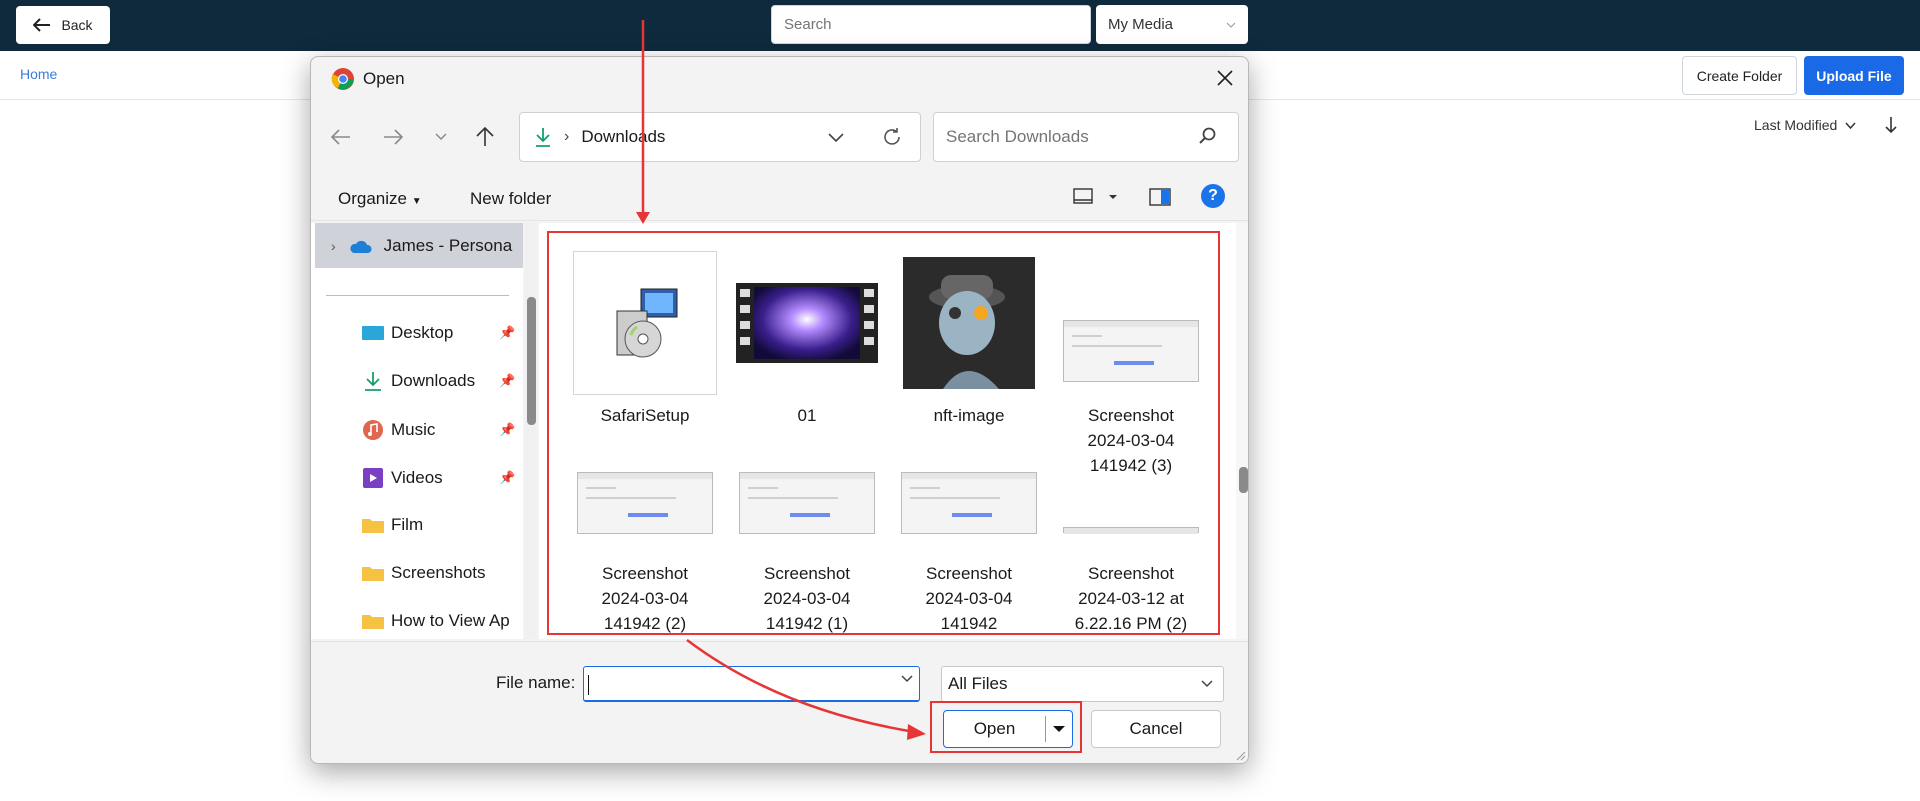 The height and width of the screenshot is (801, 1920). What do you see at coordinates (1096, 197) in the screenshot?
I see `view-mode-icon` at bounding box center [1096, 197].